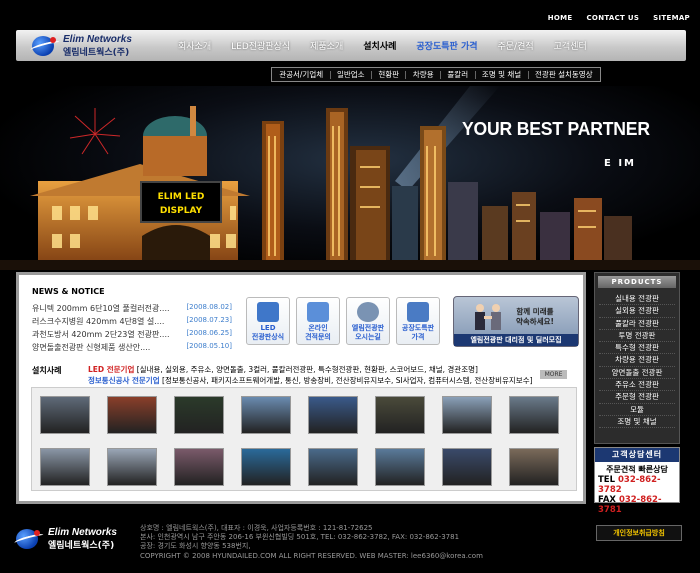 The width and height of the screenshot is (700, 573). Describe the element at coordinates (637, 373) in the screenshot. I see `product-double-sided: 양면돌출 전광판` at that location.